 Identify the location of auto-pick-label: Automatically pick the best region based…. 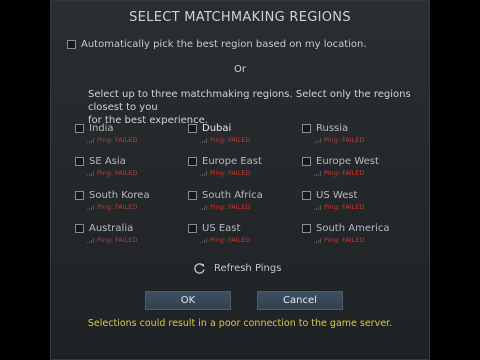
(224, 44).